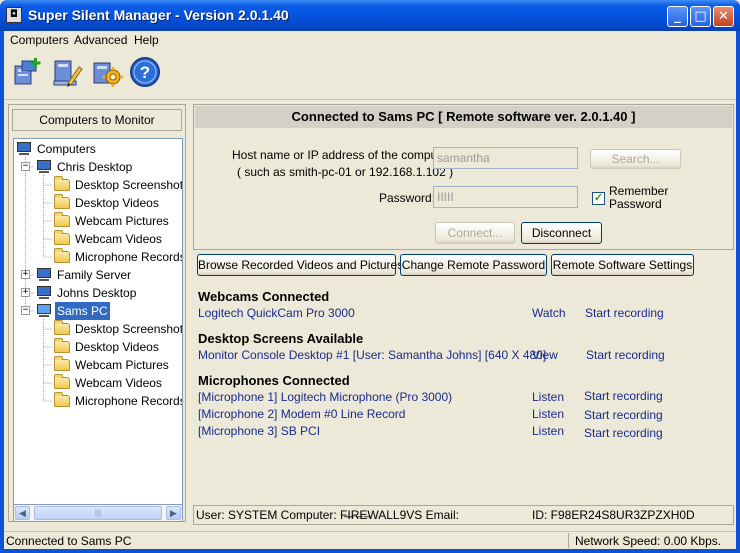 The image size is (740, 553). What do you see at coordinates (473, 265) in the screenshot?
I see `change-remote-password-button: Change Remote Password` at bounding box center [473, 265].